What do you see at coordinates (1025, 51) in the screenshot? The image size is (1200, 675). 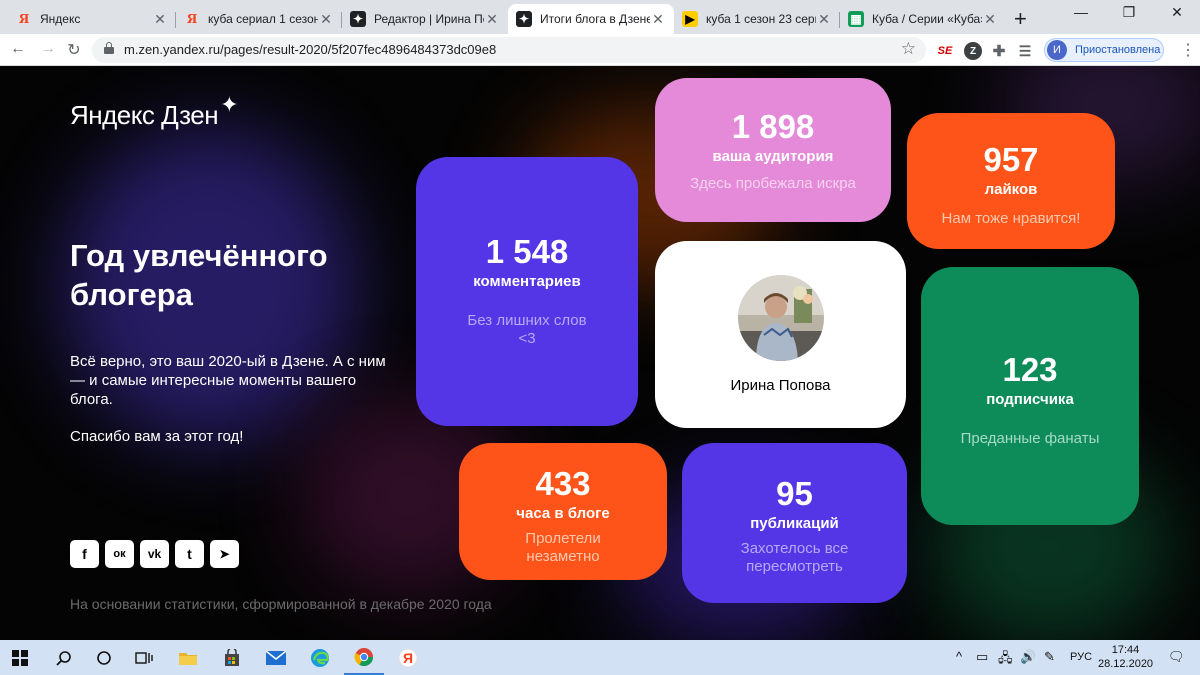 I see `reading-list-icon: ☰` at bounding box center [1025, 51].